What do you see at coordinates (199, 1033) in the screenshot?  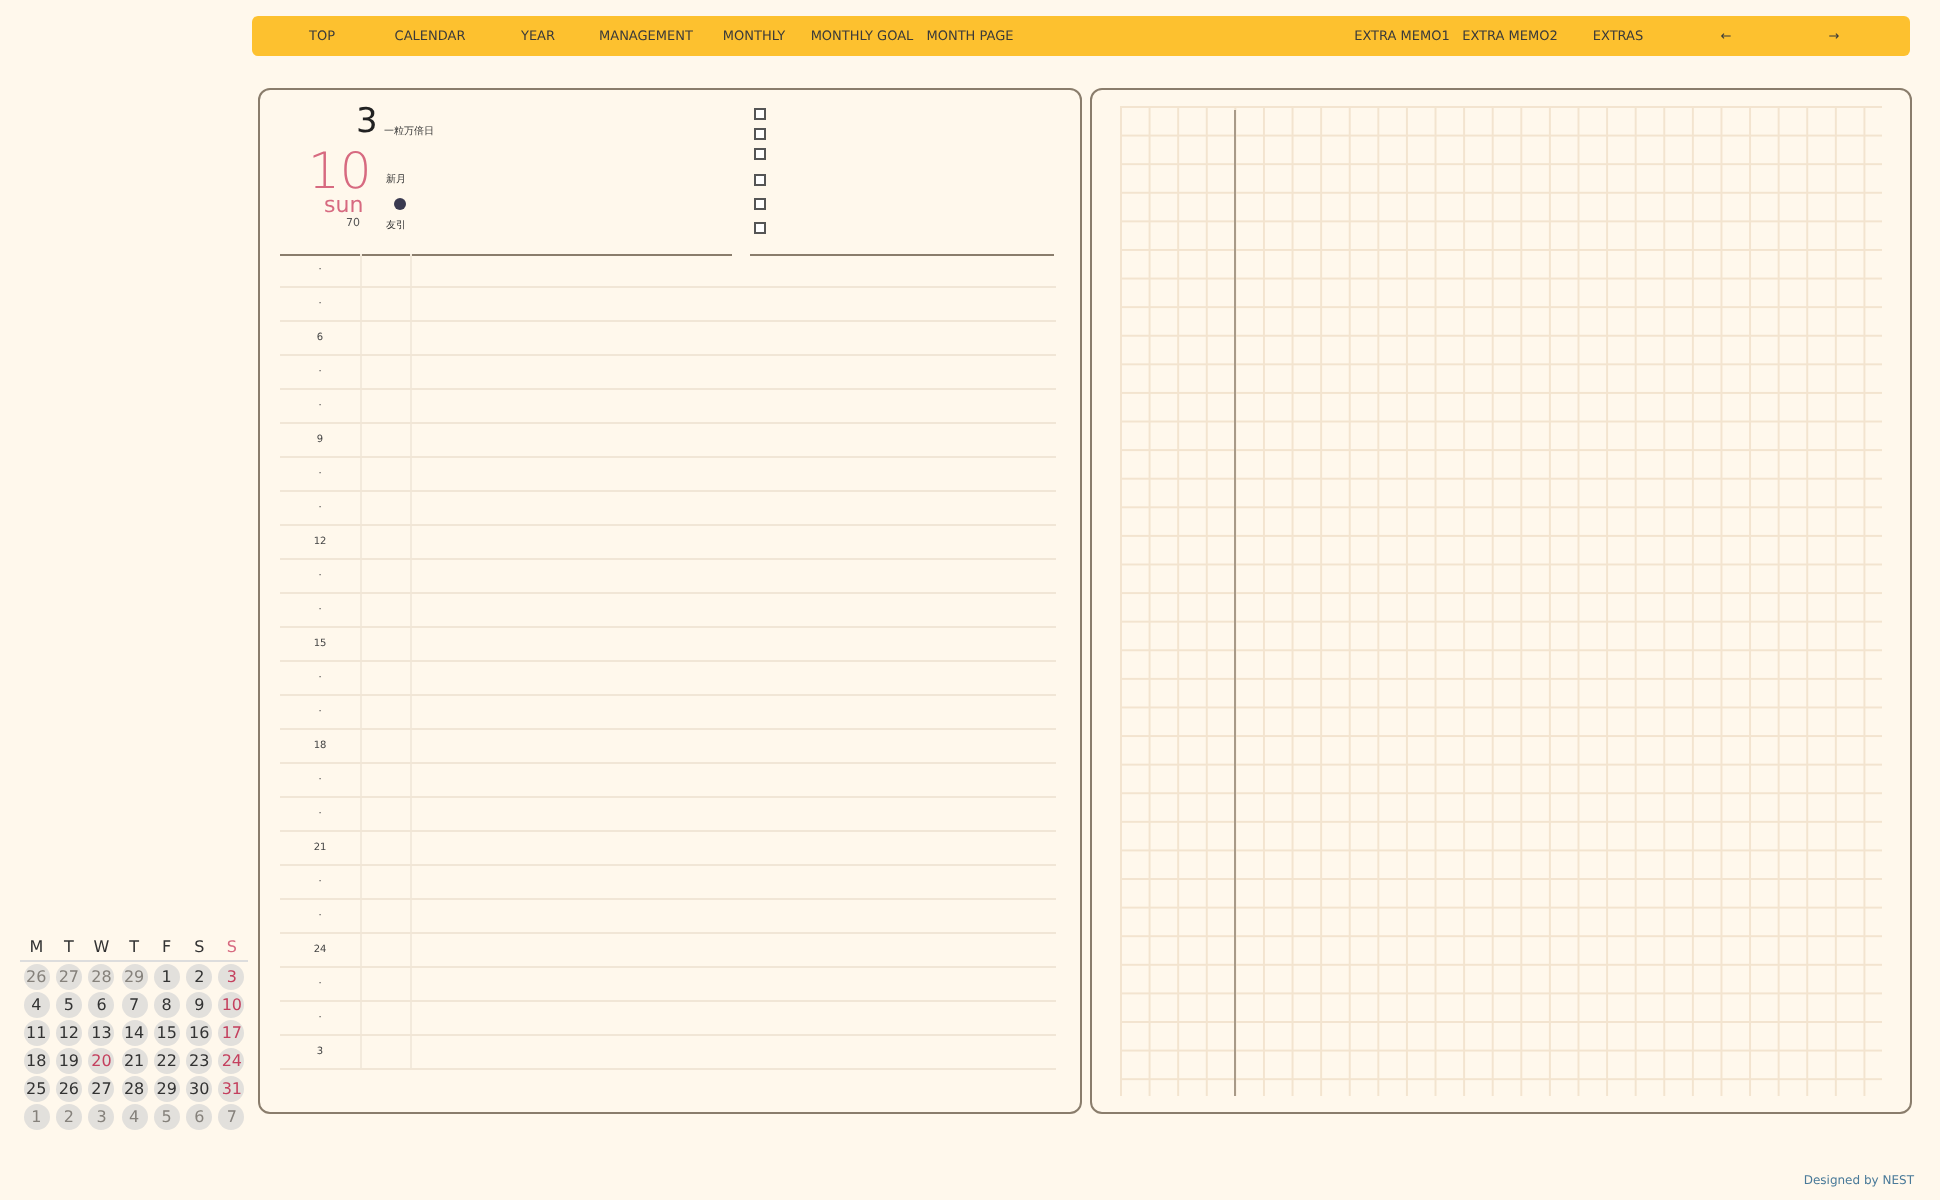 I see `calendar-day: 16` at bounding box center [199, 1033].